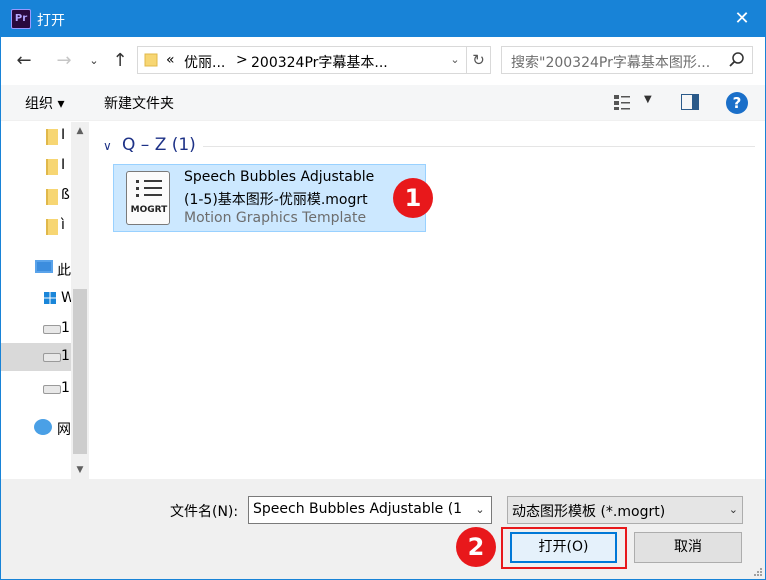 The image size is (766, 580). I want to click on arrow-left-icon: ←, so click(24, 60).